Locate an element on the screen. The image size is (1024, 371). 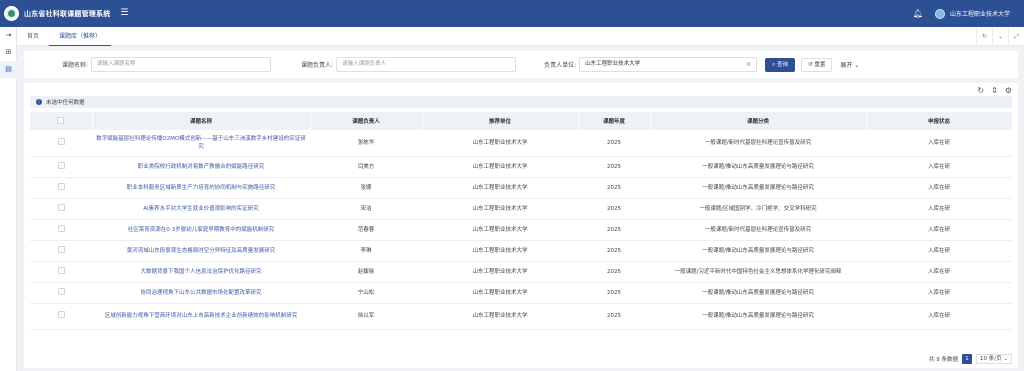
column-height-icon: ⇕ is located at coordinates (994, 90).